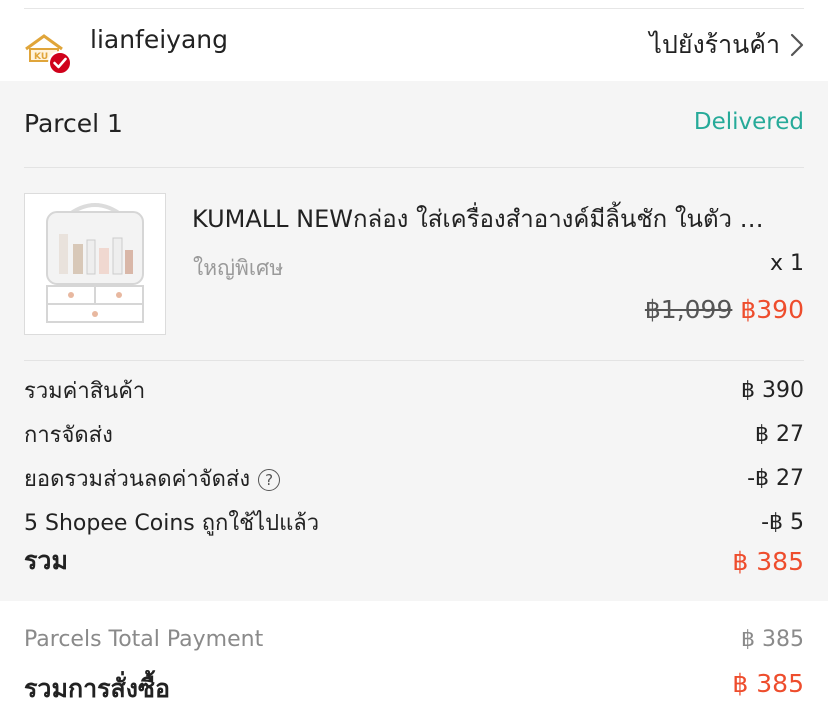  I want to click on price-current: ฿390, so click(772, 309).